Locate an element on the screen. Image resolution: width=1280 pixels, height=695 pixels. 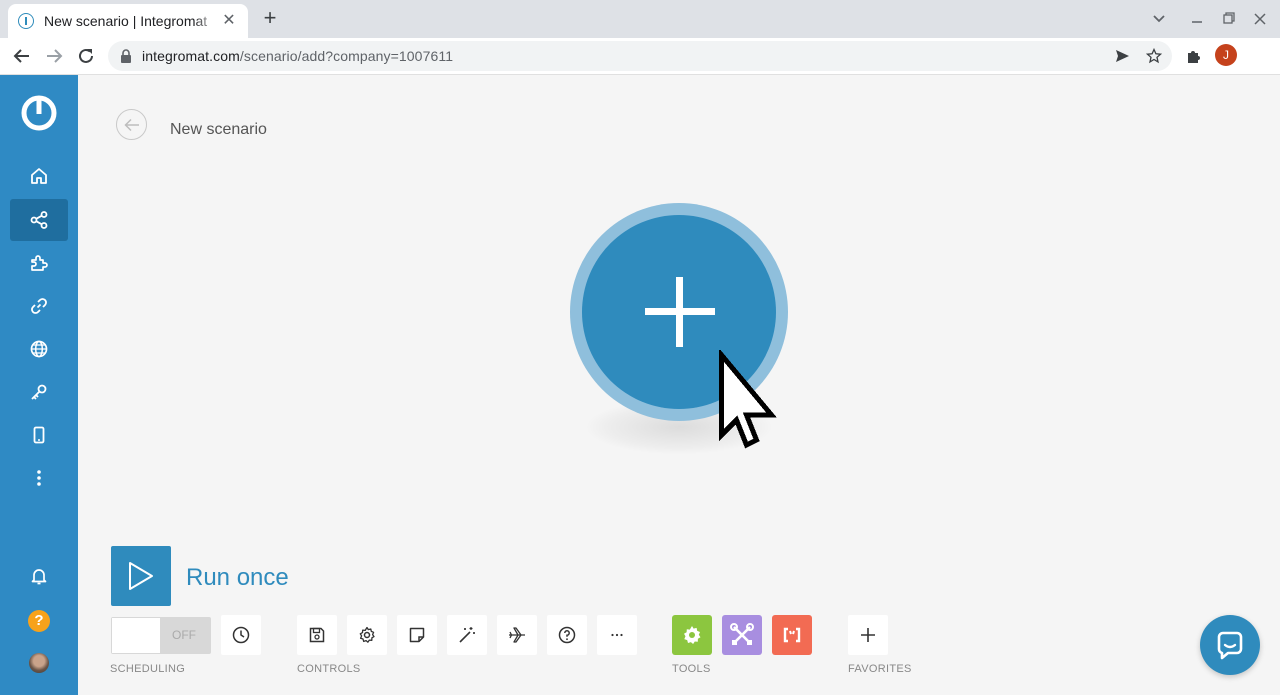
sidebar-item-more is located at coordinates (39, 478).